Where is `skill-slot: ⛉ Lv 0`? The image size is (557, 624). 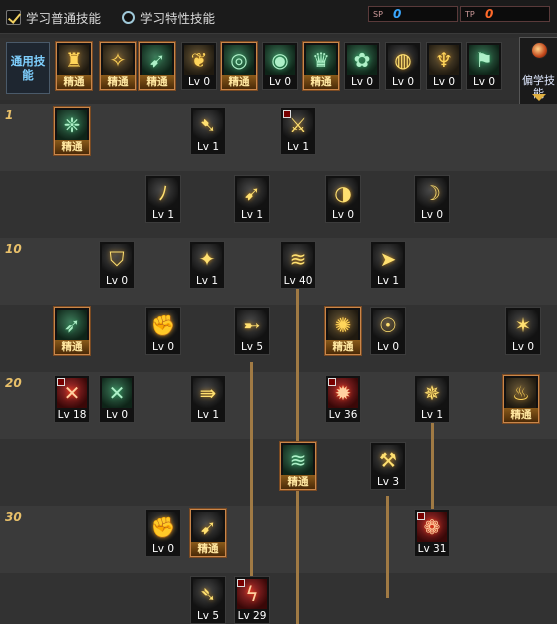
skill-slot: ⛉ Lv 0 is located at coordinates (117, 265).